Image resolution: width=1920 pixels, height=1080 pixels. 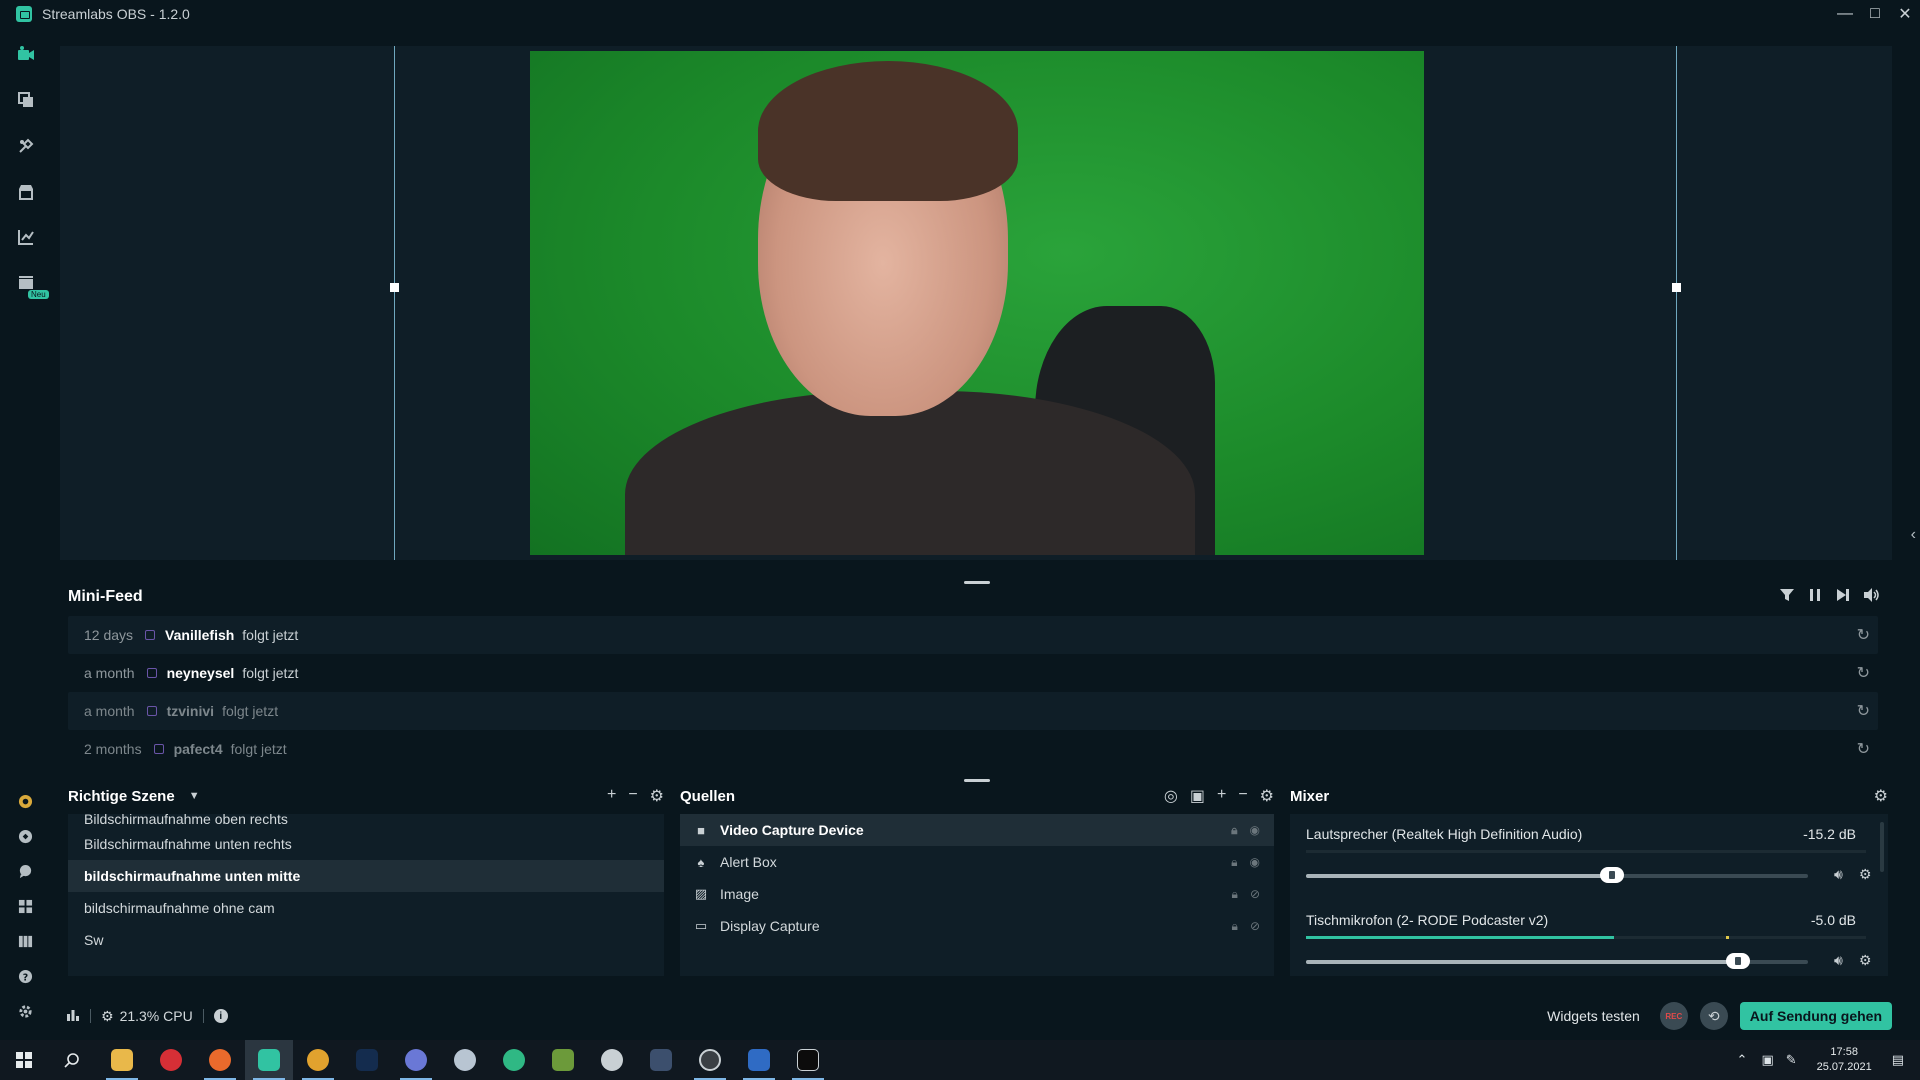 I want to click on scene-item: bildschirmaufnahme ohne cam, so click(x=366, y=908).